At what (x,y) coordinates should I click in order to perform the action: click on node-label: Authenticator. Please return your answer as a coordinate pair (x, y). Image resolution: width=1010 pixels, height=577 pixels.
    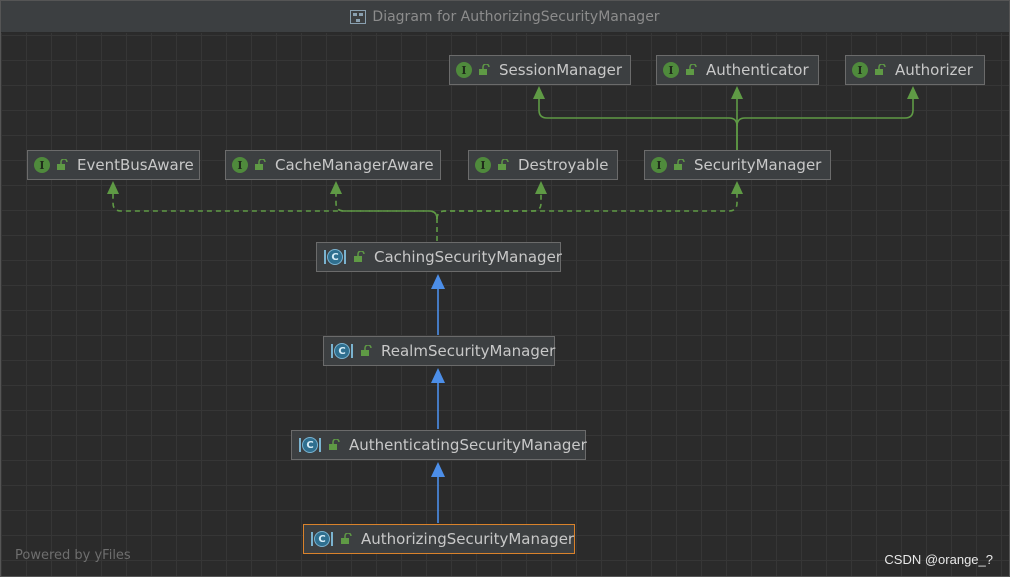
    Looking at the image, I should click on (757, 70).